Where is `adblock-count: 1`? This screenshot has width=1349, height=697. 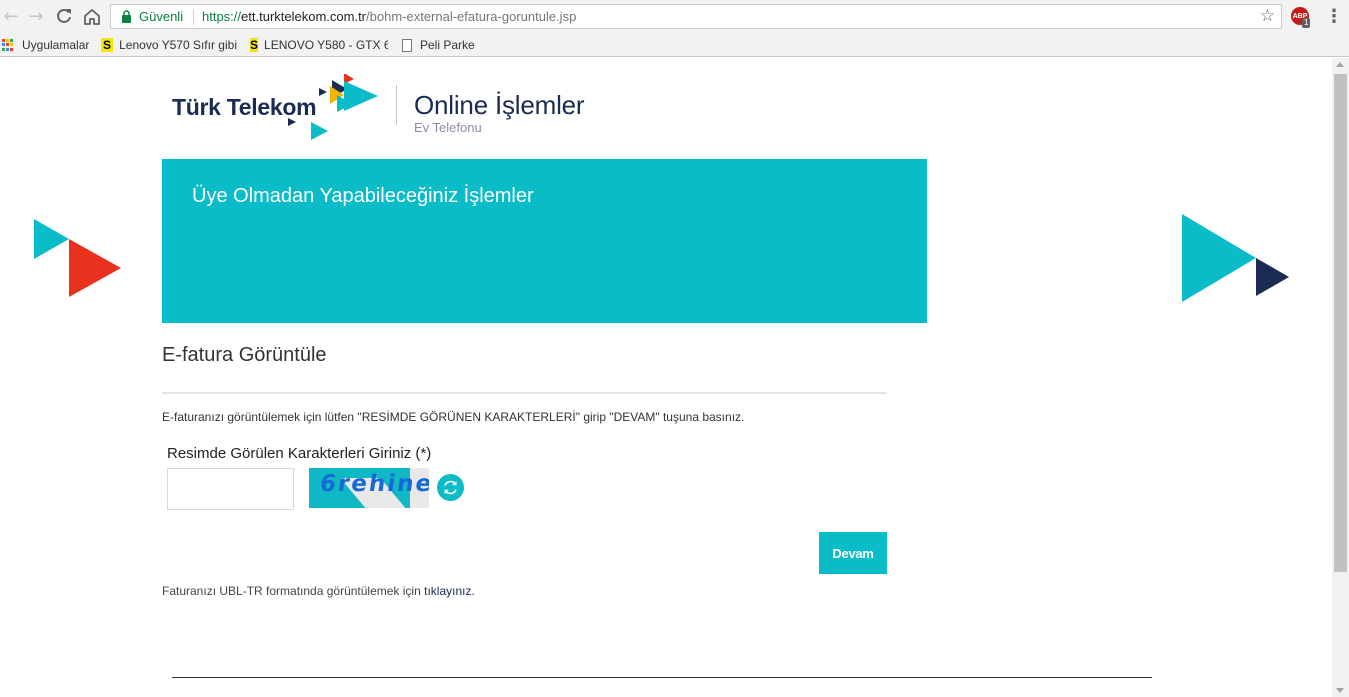 adblock-count: 1 is located at coordinates (1306, 23).